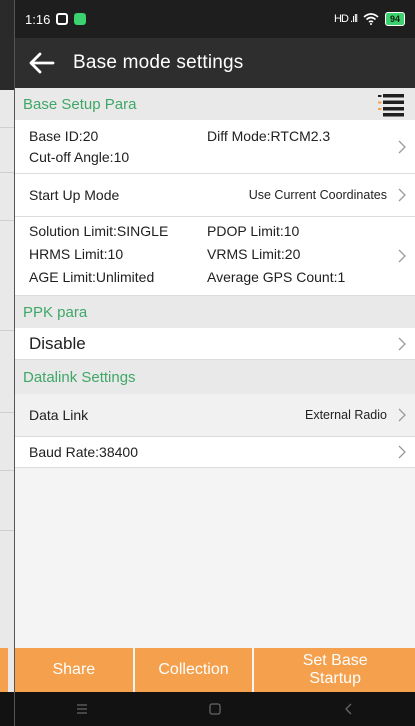 The image size is (415, 726). Describe the element at coordinates (79, 377) in the screenshot. I see `datalink-header-label: Datalink Settings` at that location.